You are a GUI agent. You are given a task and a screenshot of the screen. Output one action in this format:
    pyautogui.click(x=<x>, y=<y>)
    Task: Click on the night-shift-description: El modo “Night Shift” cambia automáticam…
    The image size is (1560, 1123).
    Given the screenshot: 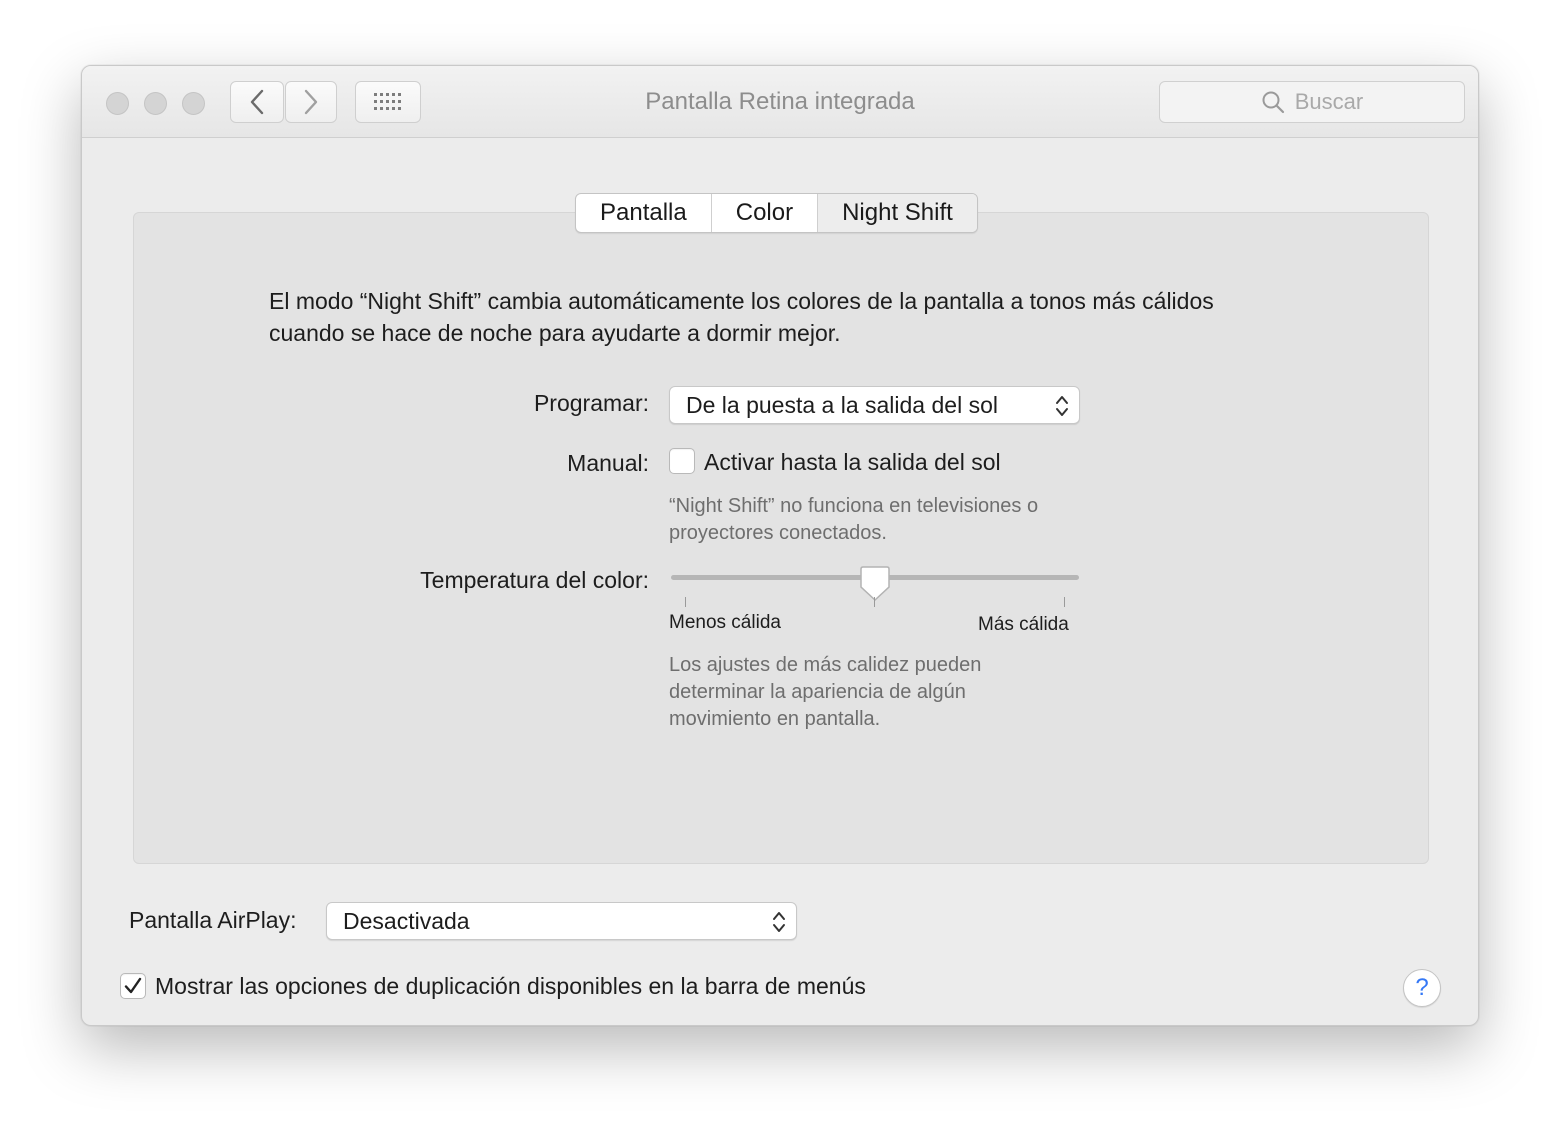 What is the action you would take?
    pyautogui.click(x=741, y=317)
    